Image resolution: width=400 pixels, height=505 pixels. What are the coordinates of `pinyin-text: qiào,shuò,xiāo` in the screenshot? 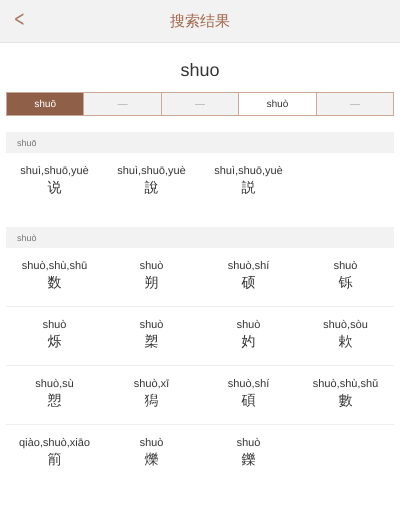 It's located at (54, 443).